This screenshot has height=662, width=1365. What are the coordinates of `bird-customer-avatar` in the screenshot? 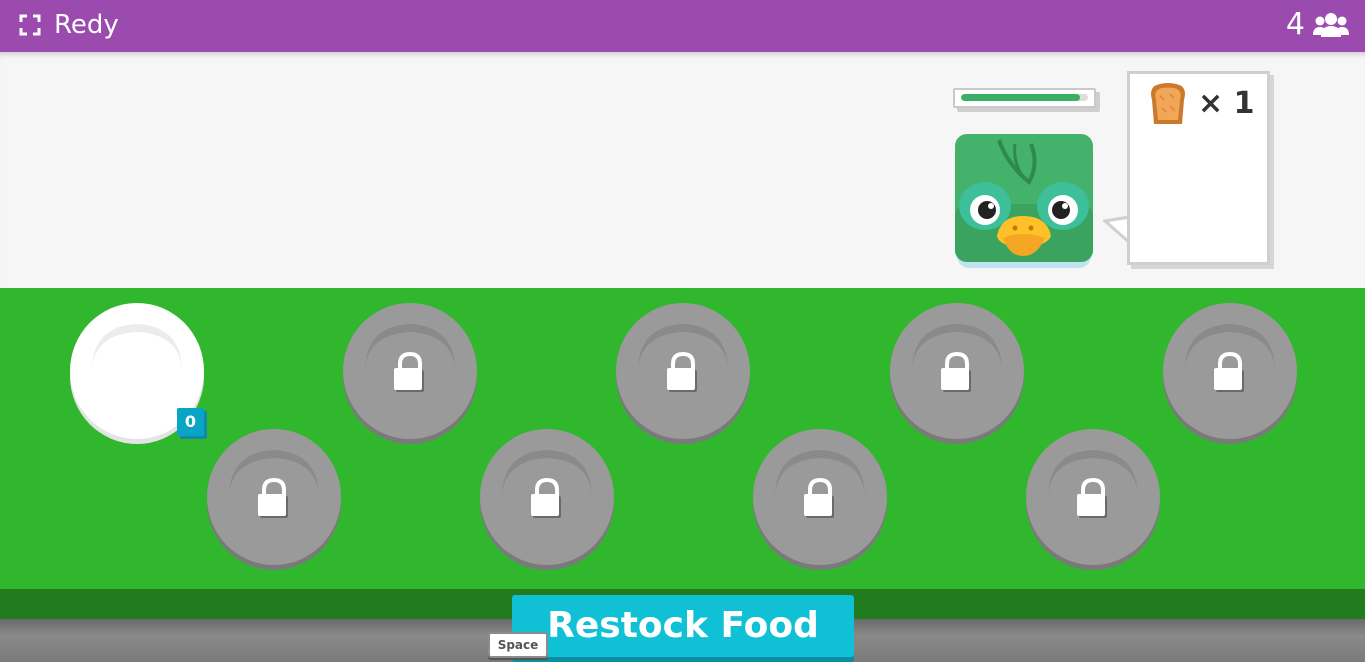 It's located at (1024, 202).